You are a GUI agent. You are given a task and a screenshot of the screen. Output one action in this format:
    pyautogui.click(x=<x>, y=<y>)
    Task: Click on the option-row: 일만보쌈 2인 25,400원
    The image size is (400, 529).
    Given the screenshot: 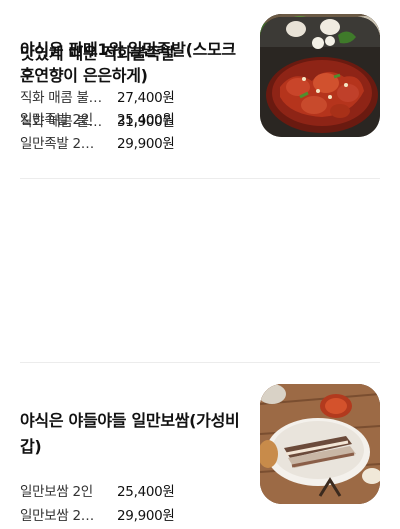 What is the action you would take?
    pyautogui.click(x=134, y=489)
    